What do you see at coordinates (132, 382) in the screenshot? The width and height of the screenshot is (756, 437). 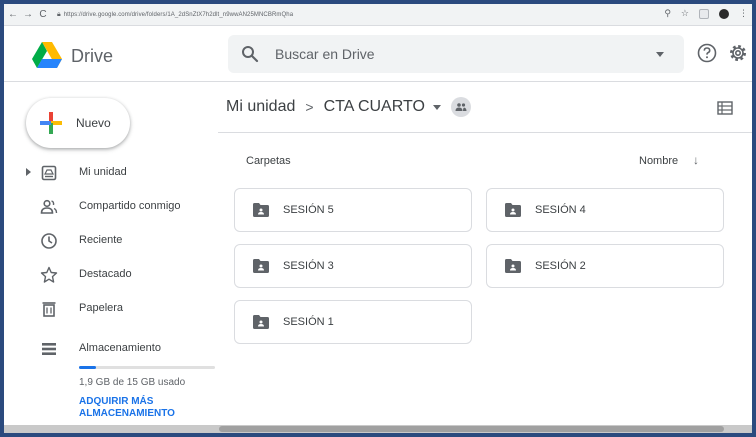 I see `storage-usage-text: 1,9 GB de 15 GB usado` at bounding box center [132, 382].